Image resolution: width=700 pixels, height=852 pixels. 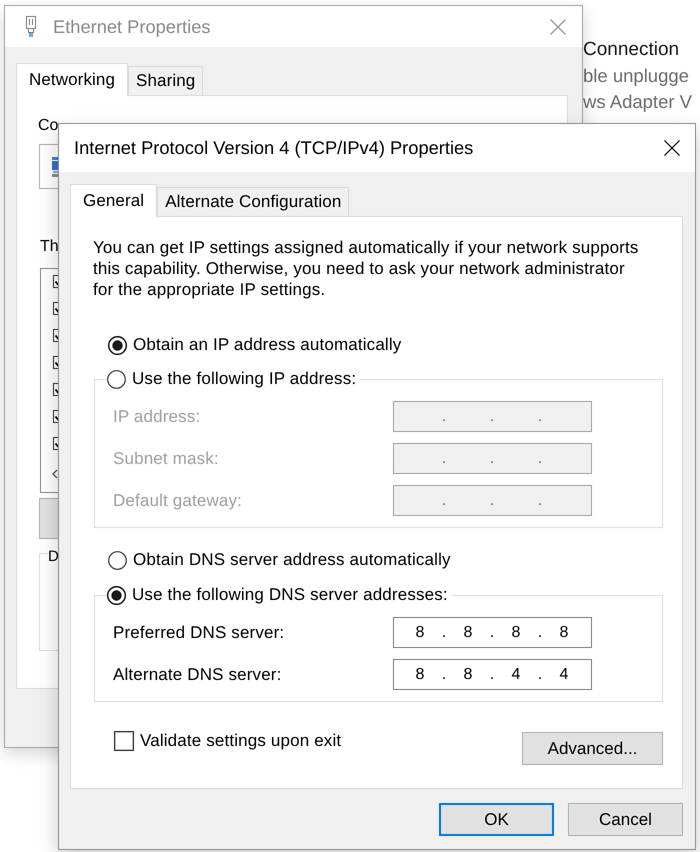 What do you see at coordinates (244, 379) in the screenshot?
I see `radio-label: Use the following IP address:` at bounding box center [244, 379].